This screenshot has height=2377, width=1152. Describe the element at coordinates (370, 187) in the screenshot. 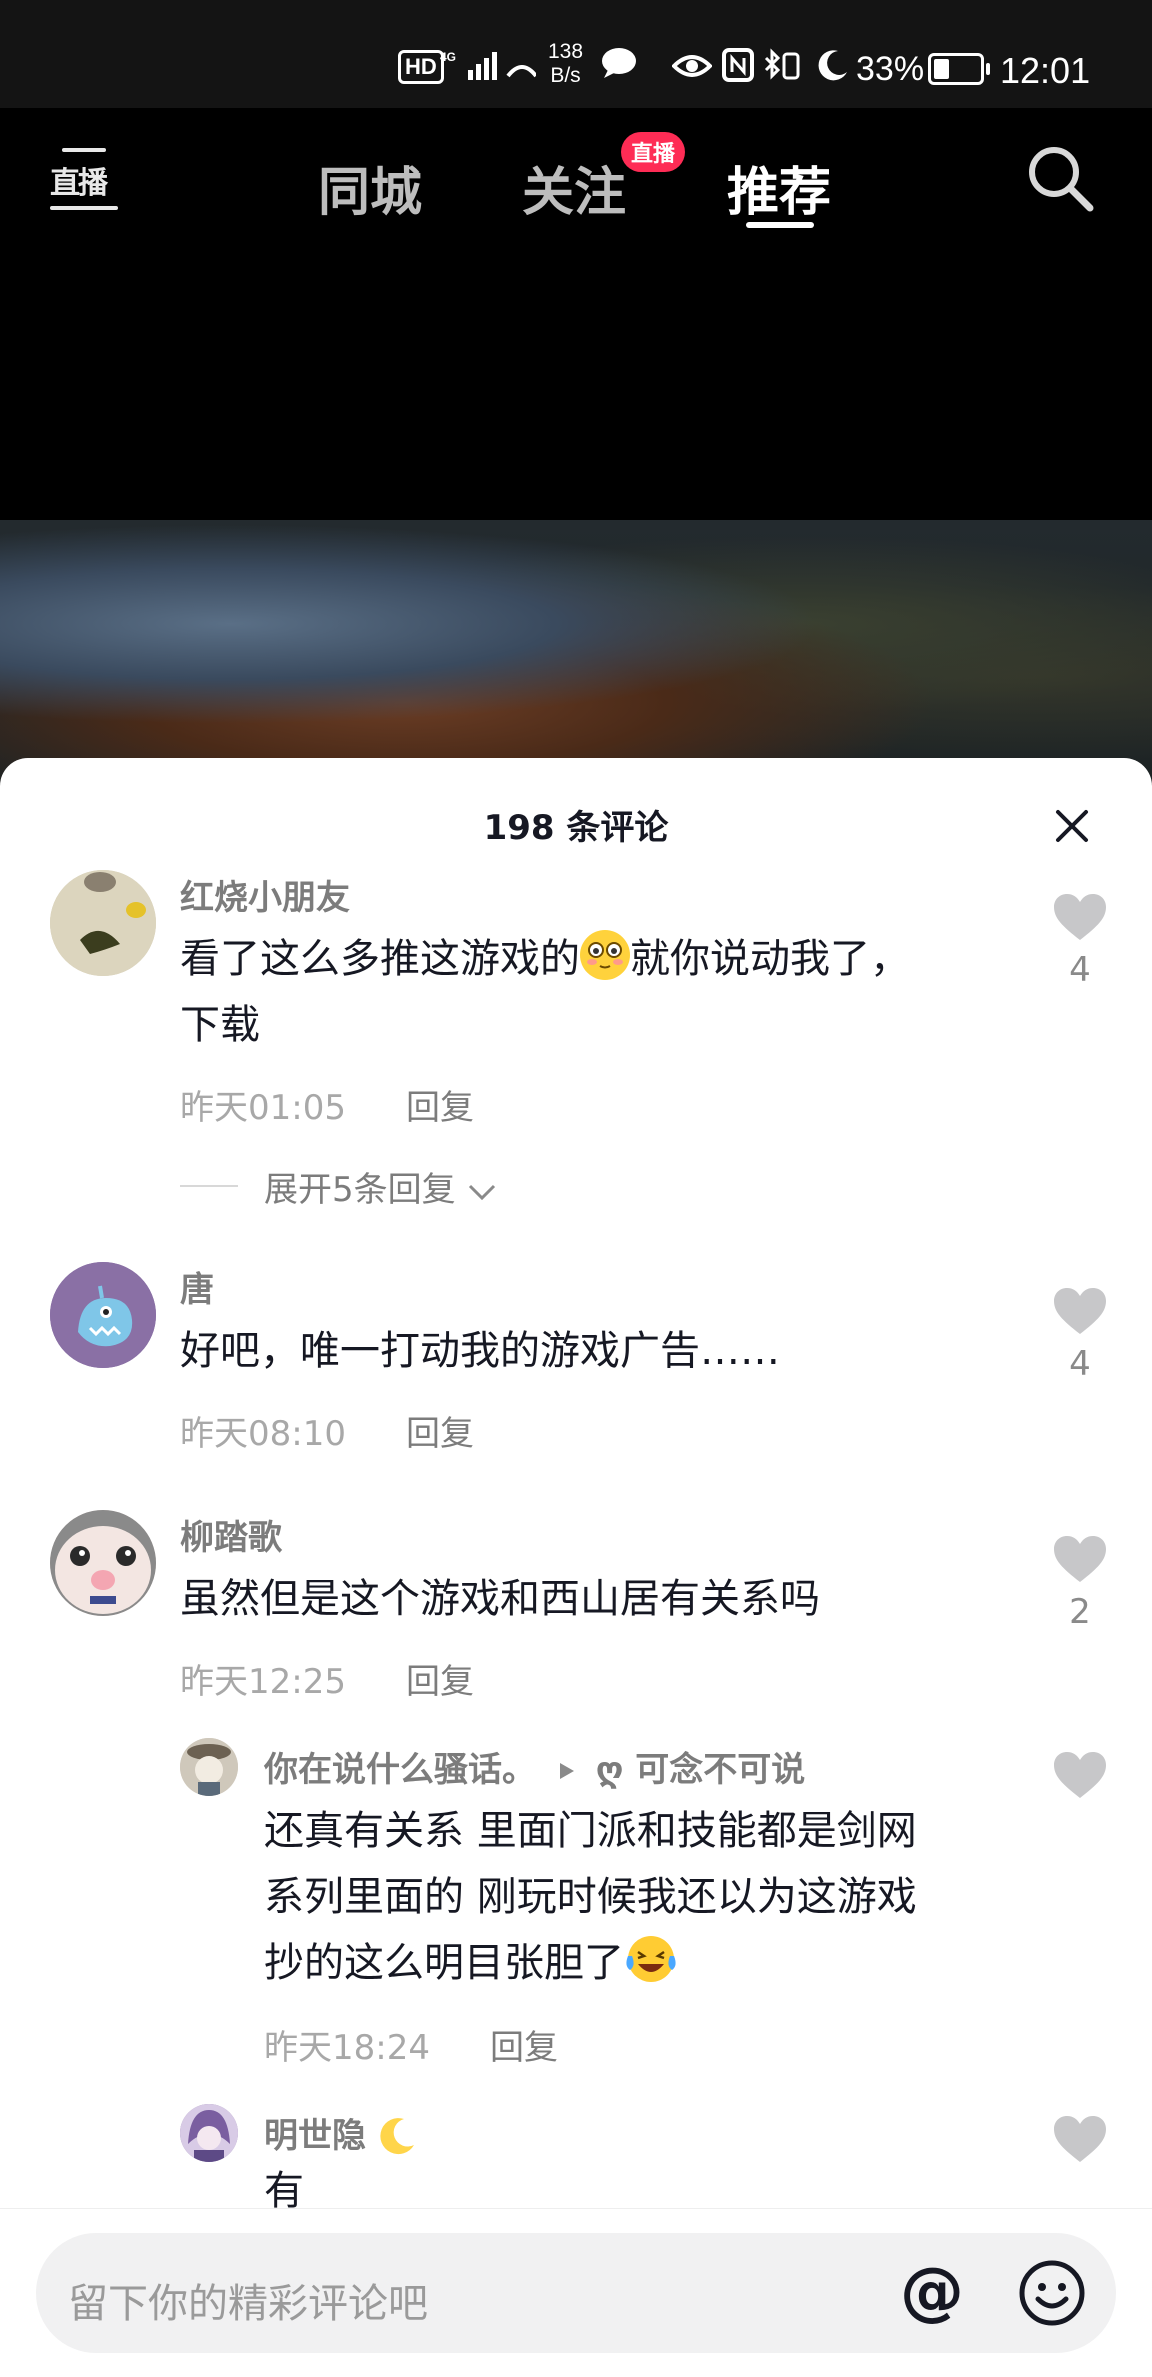

I see `tab-local: 同城` at that location.